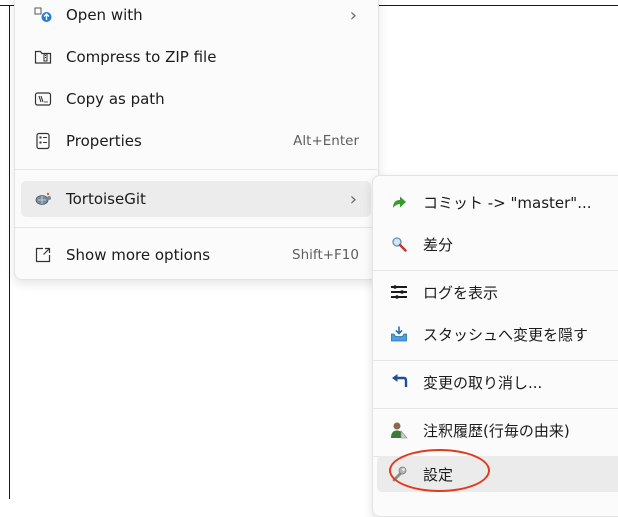 The image size is (618, 517). I want to click on properties-shortcut: Alt+Enter, so click(326, 141).